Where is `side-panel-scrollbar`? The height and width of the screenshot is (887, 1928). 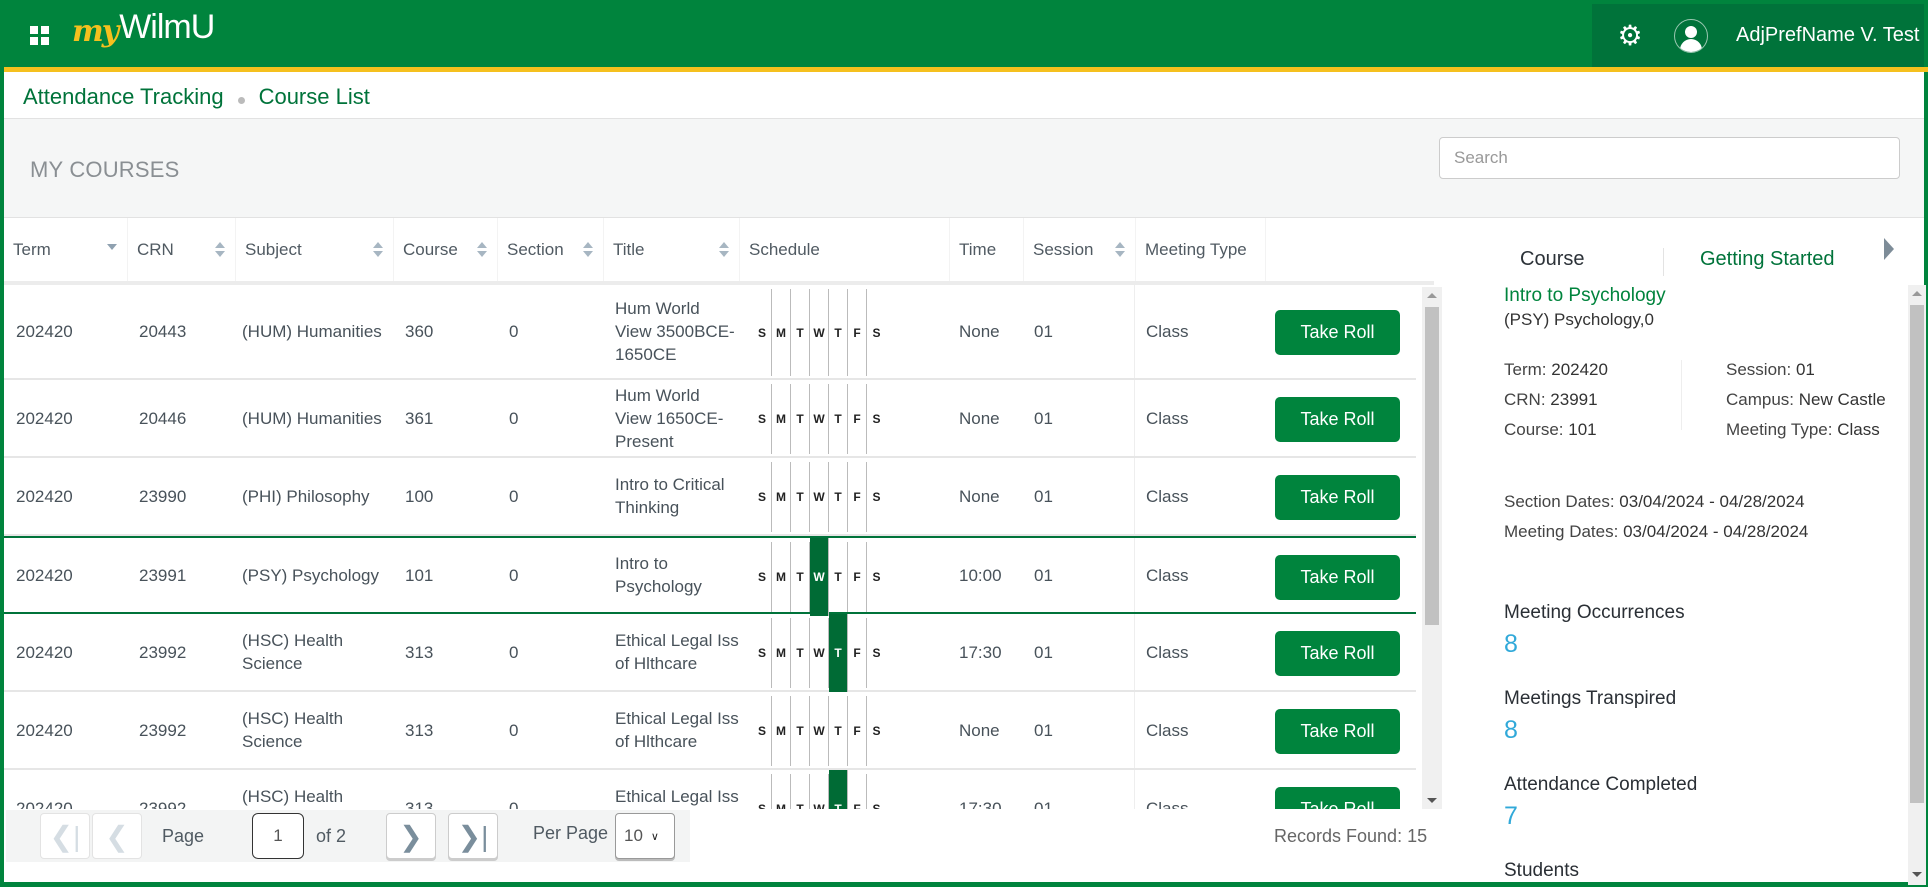
side-panel-scrollbar is located at coordinates (1917, 585).